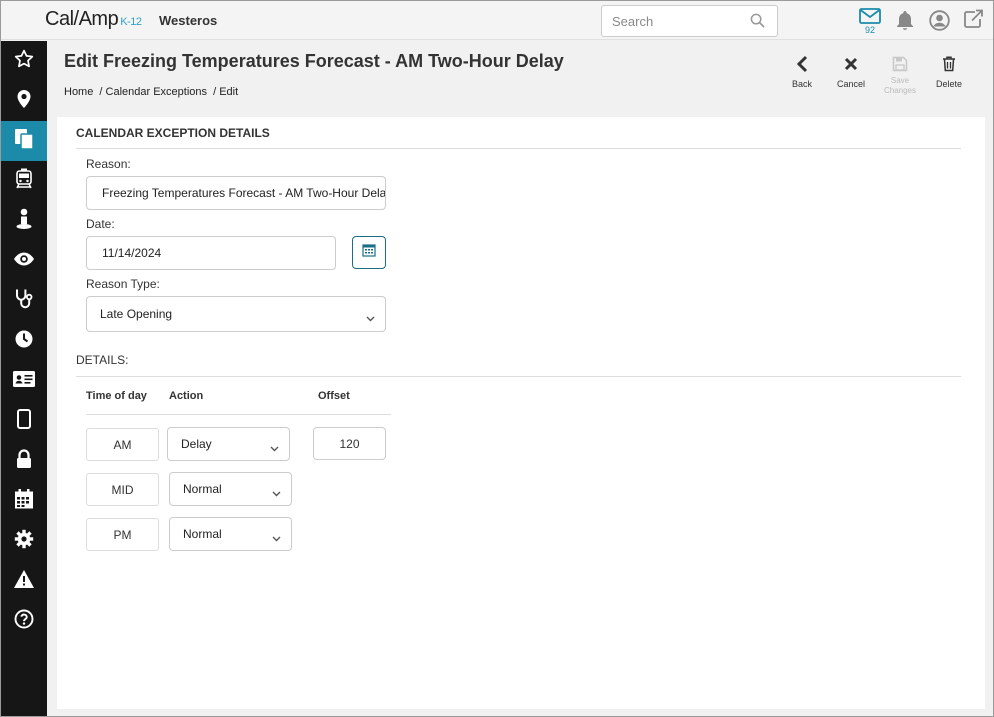  I want to click on star-icon, so click(24, 61).